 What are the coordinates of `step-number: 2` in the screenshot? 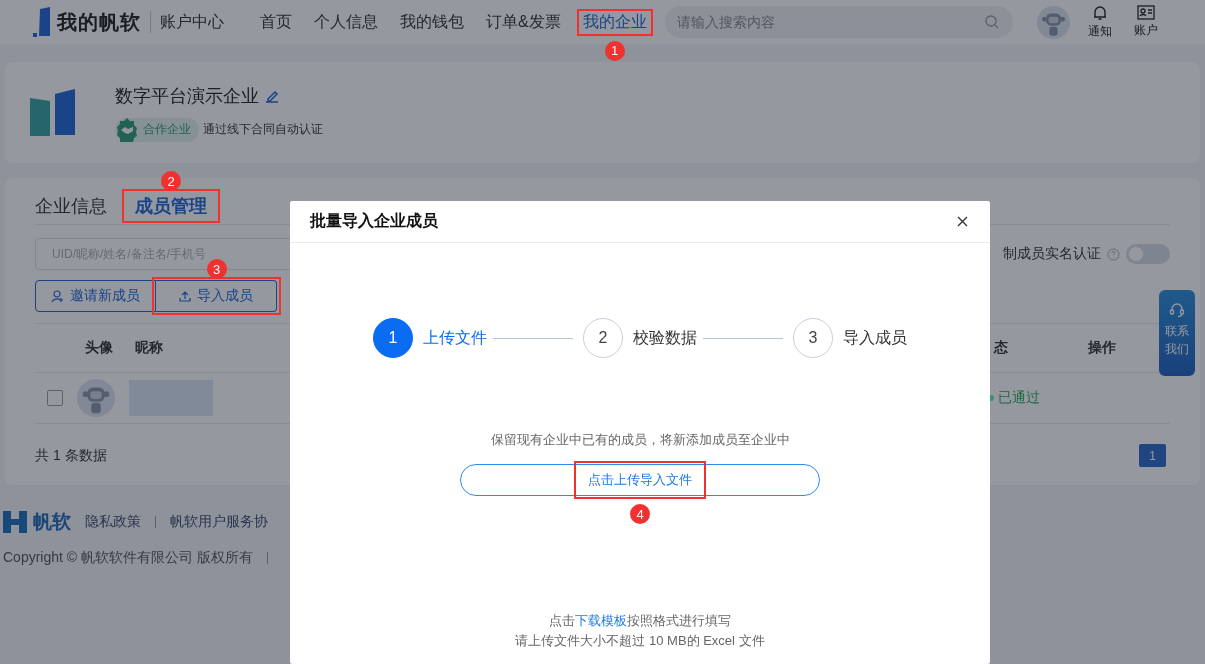 It's located at (603, 338).